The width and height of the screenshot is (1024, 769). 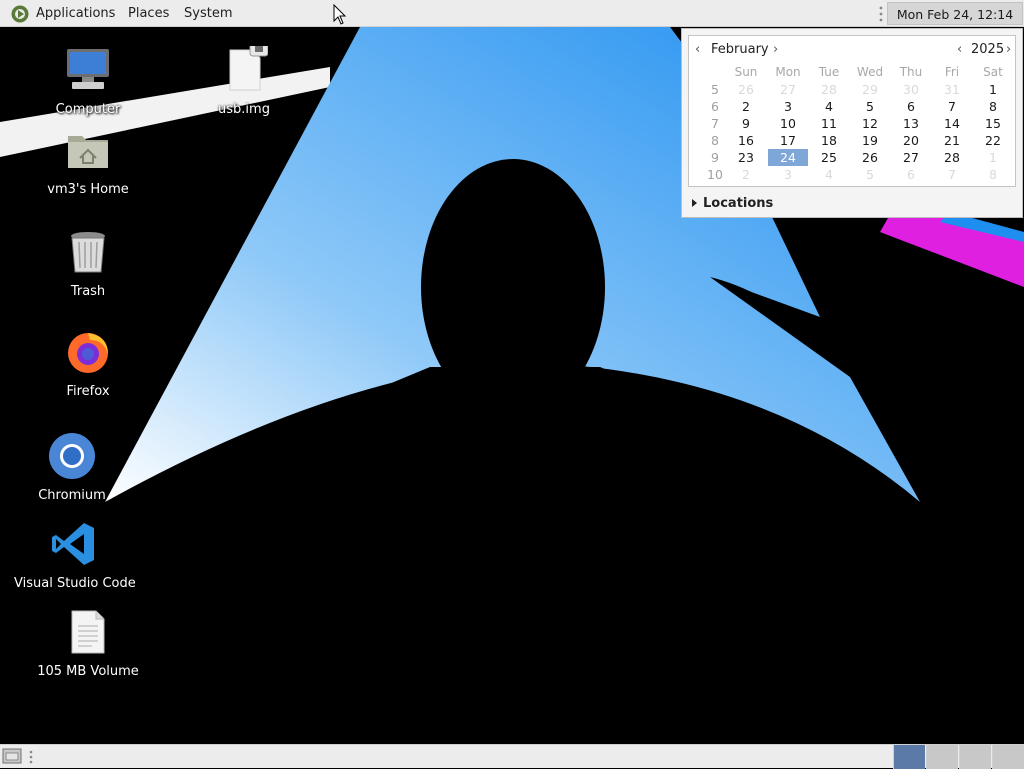 I want to click on locations-label: Locations, so click(x=738, y=203).